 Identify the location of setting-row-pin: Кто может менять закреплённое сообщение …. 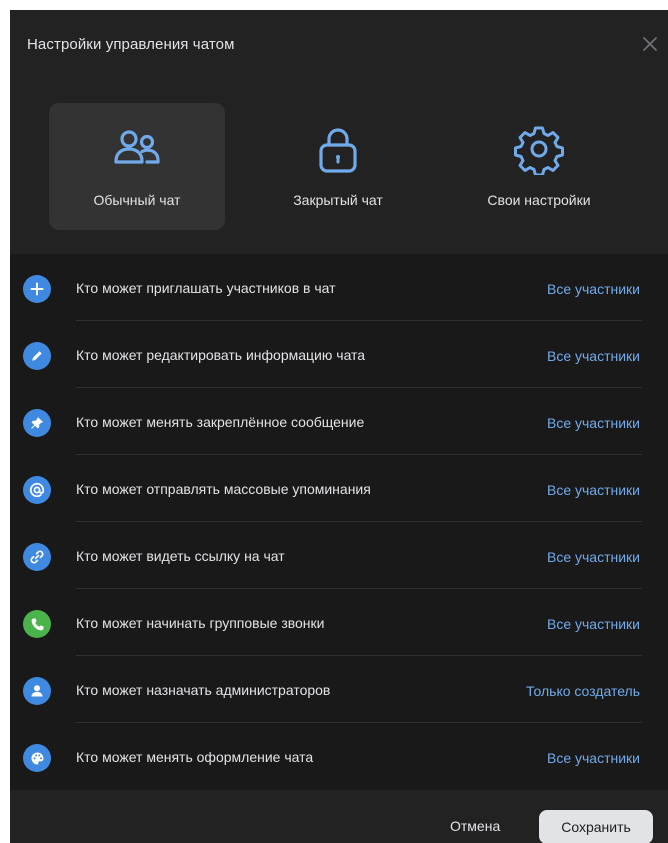
(339, 421).